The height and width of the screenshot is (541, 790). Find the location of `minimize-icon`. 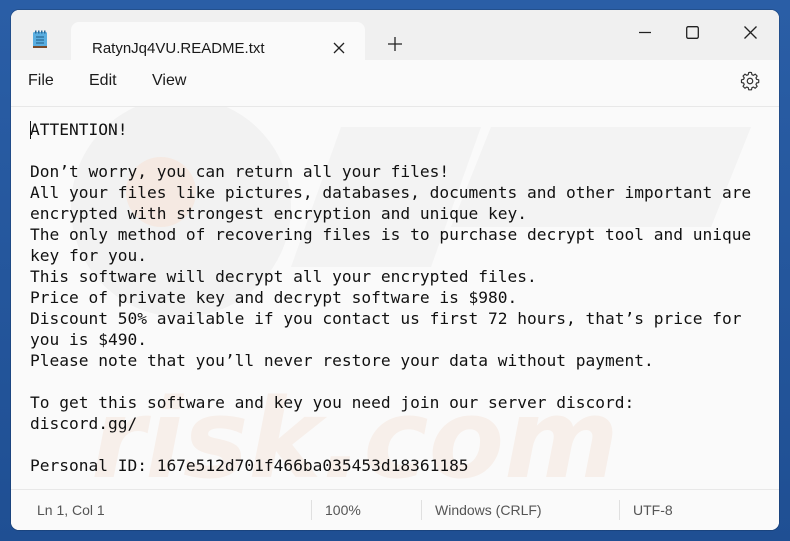

minimize-icon is located at coordinates (645, 32).